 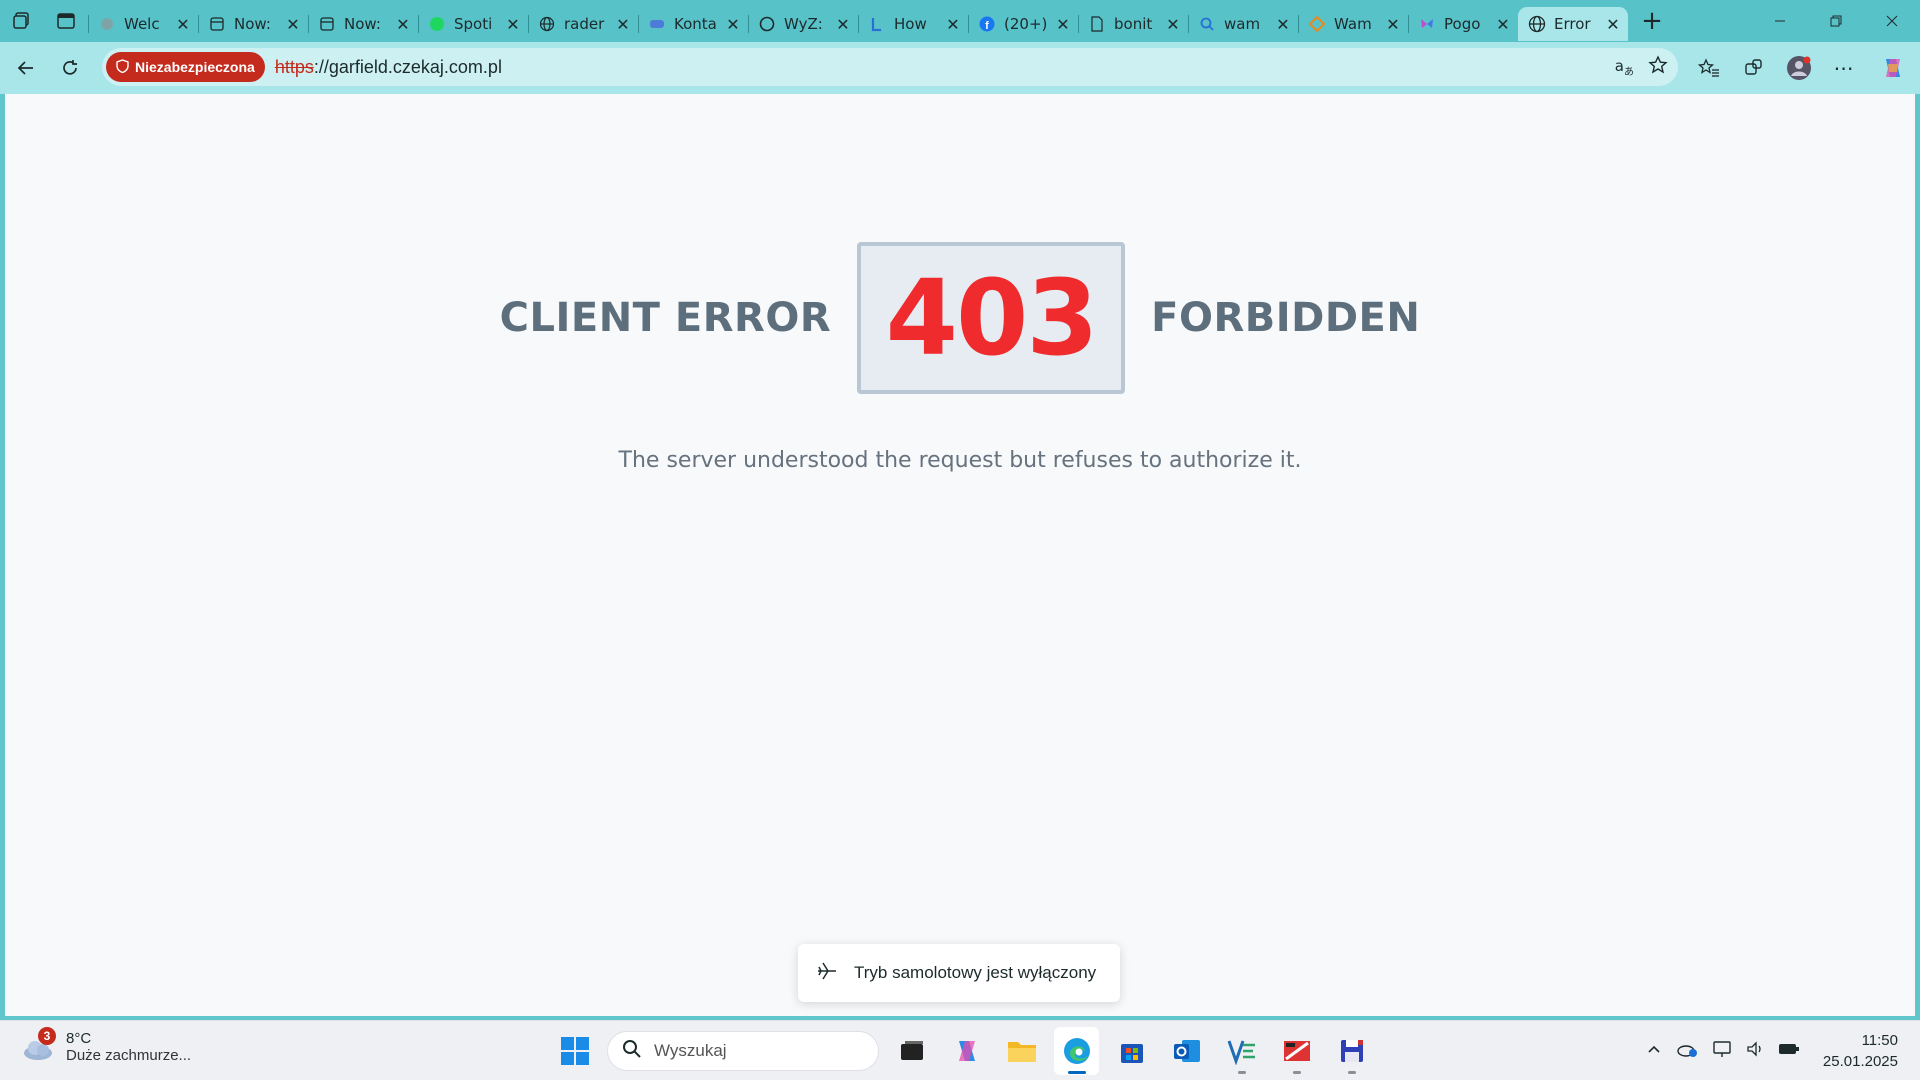 What do you see at coordinates (70, 68) in the screenshot?
I see `refresh-button` at bounding box center [70, 68].